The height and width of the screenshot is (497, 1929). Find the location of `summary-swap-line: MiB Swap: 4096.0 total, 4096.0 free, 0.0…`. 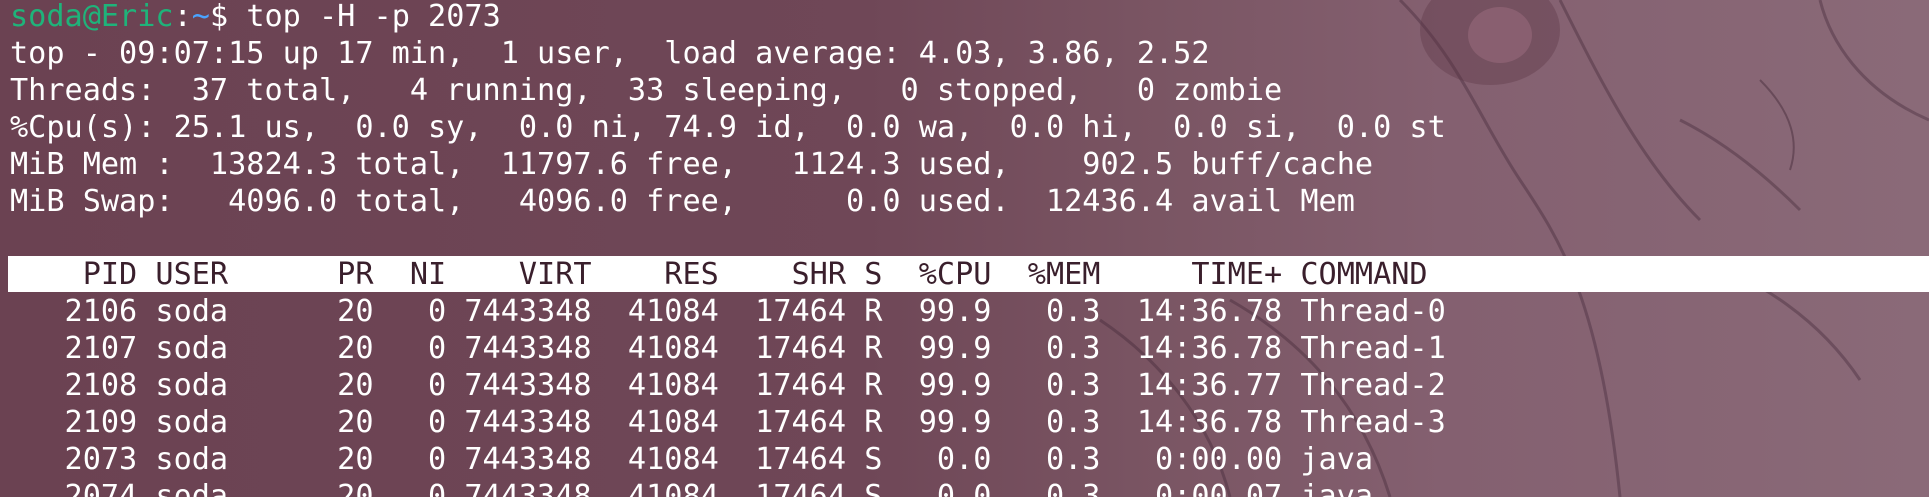

summary-swap-line: MiB Swap: 4096.0 total, 4096.0 free, 0.0… is located at coordinates (682, 201).